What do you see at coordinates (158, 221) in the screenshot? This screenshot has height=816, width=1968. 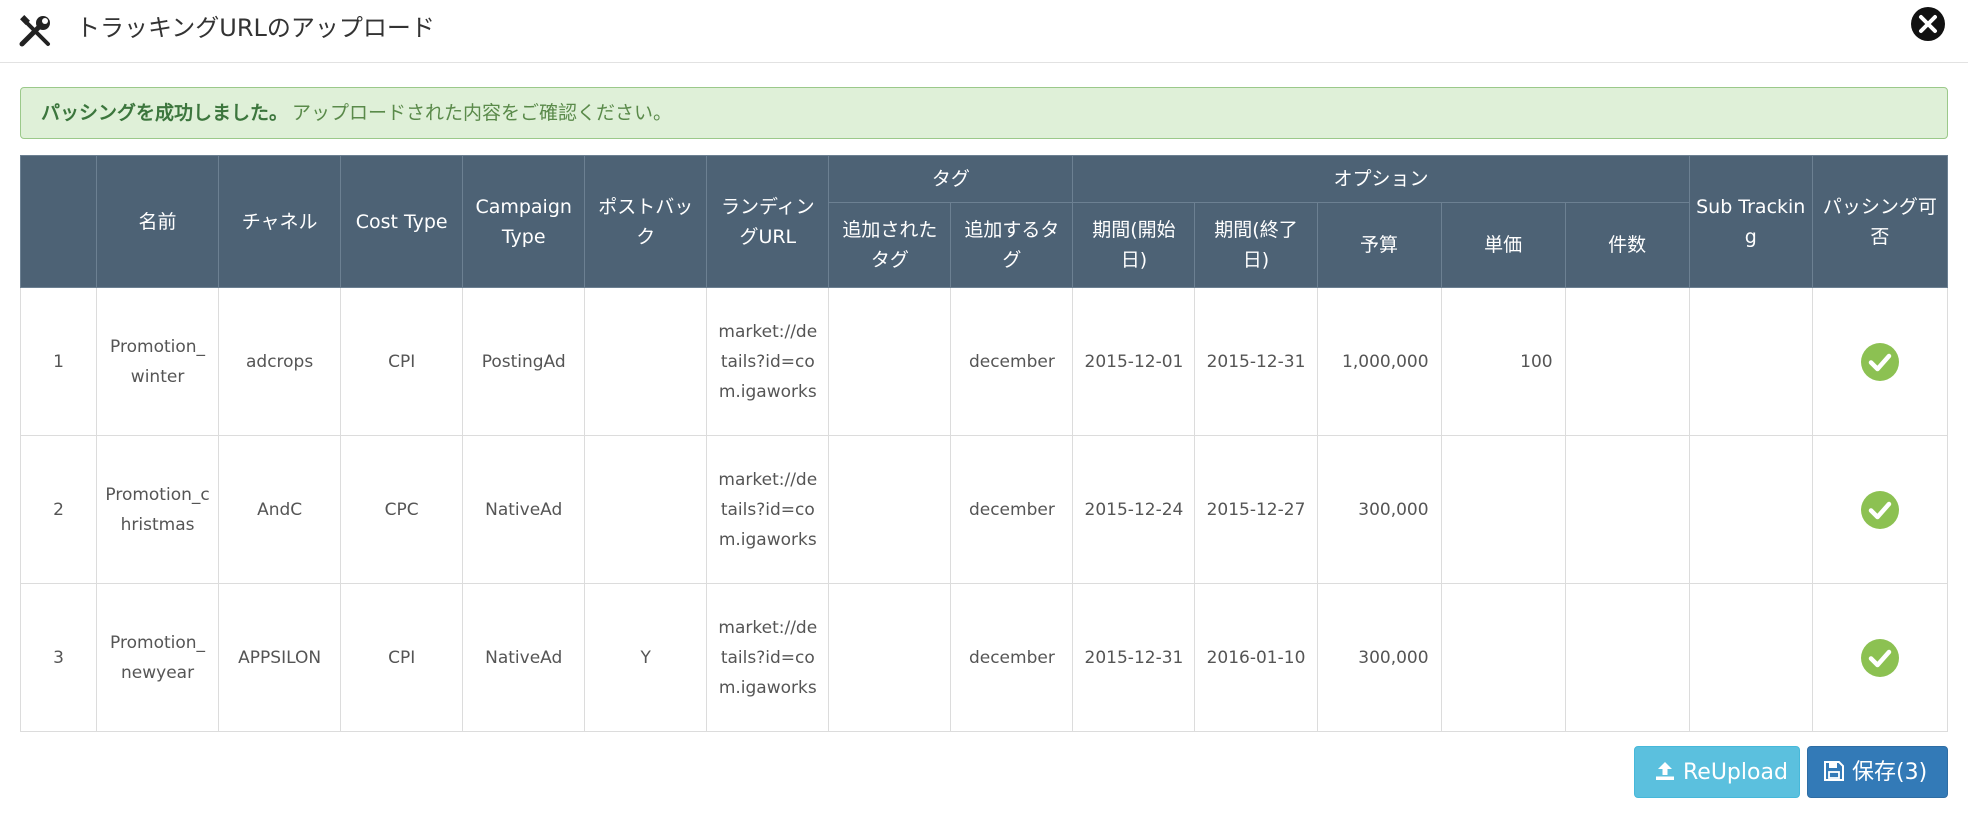 I see `header-name: 名前` at bounding box center [158, 221].